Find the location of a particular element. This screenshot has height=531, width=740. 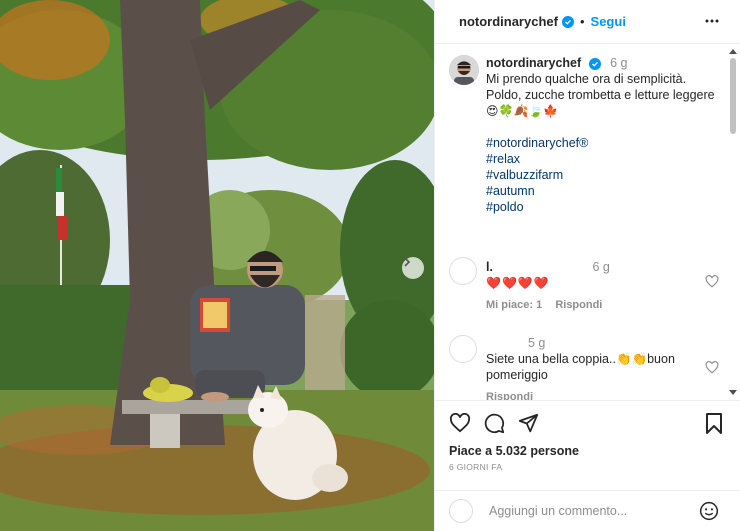

caption-username: notordinarychef is located at coordinates (533, 63).